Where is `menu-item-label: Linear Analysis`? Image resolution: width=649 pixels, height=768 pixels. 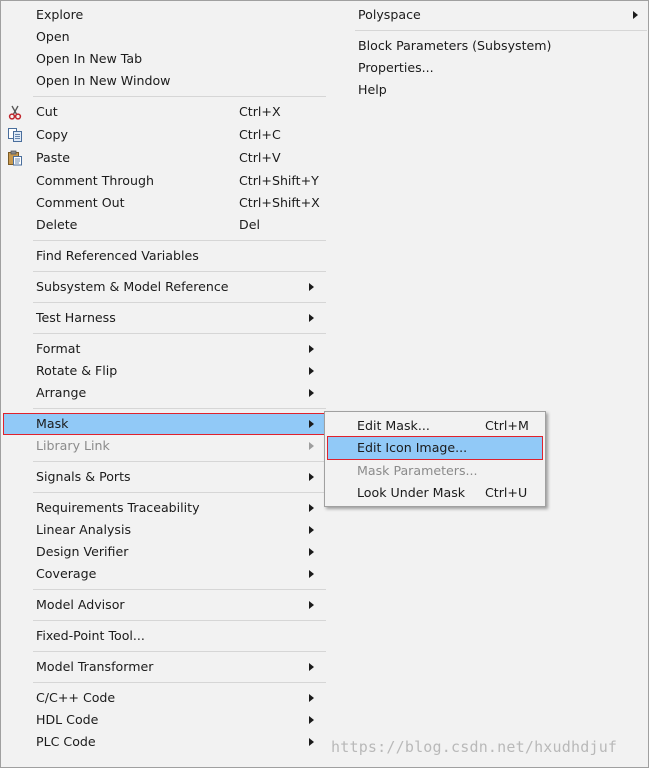 menu-item-label: Linear Analysis is located at coordinates (84, 529).